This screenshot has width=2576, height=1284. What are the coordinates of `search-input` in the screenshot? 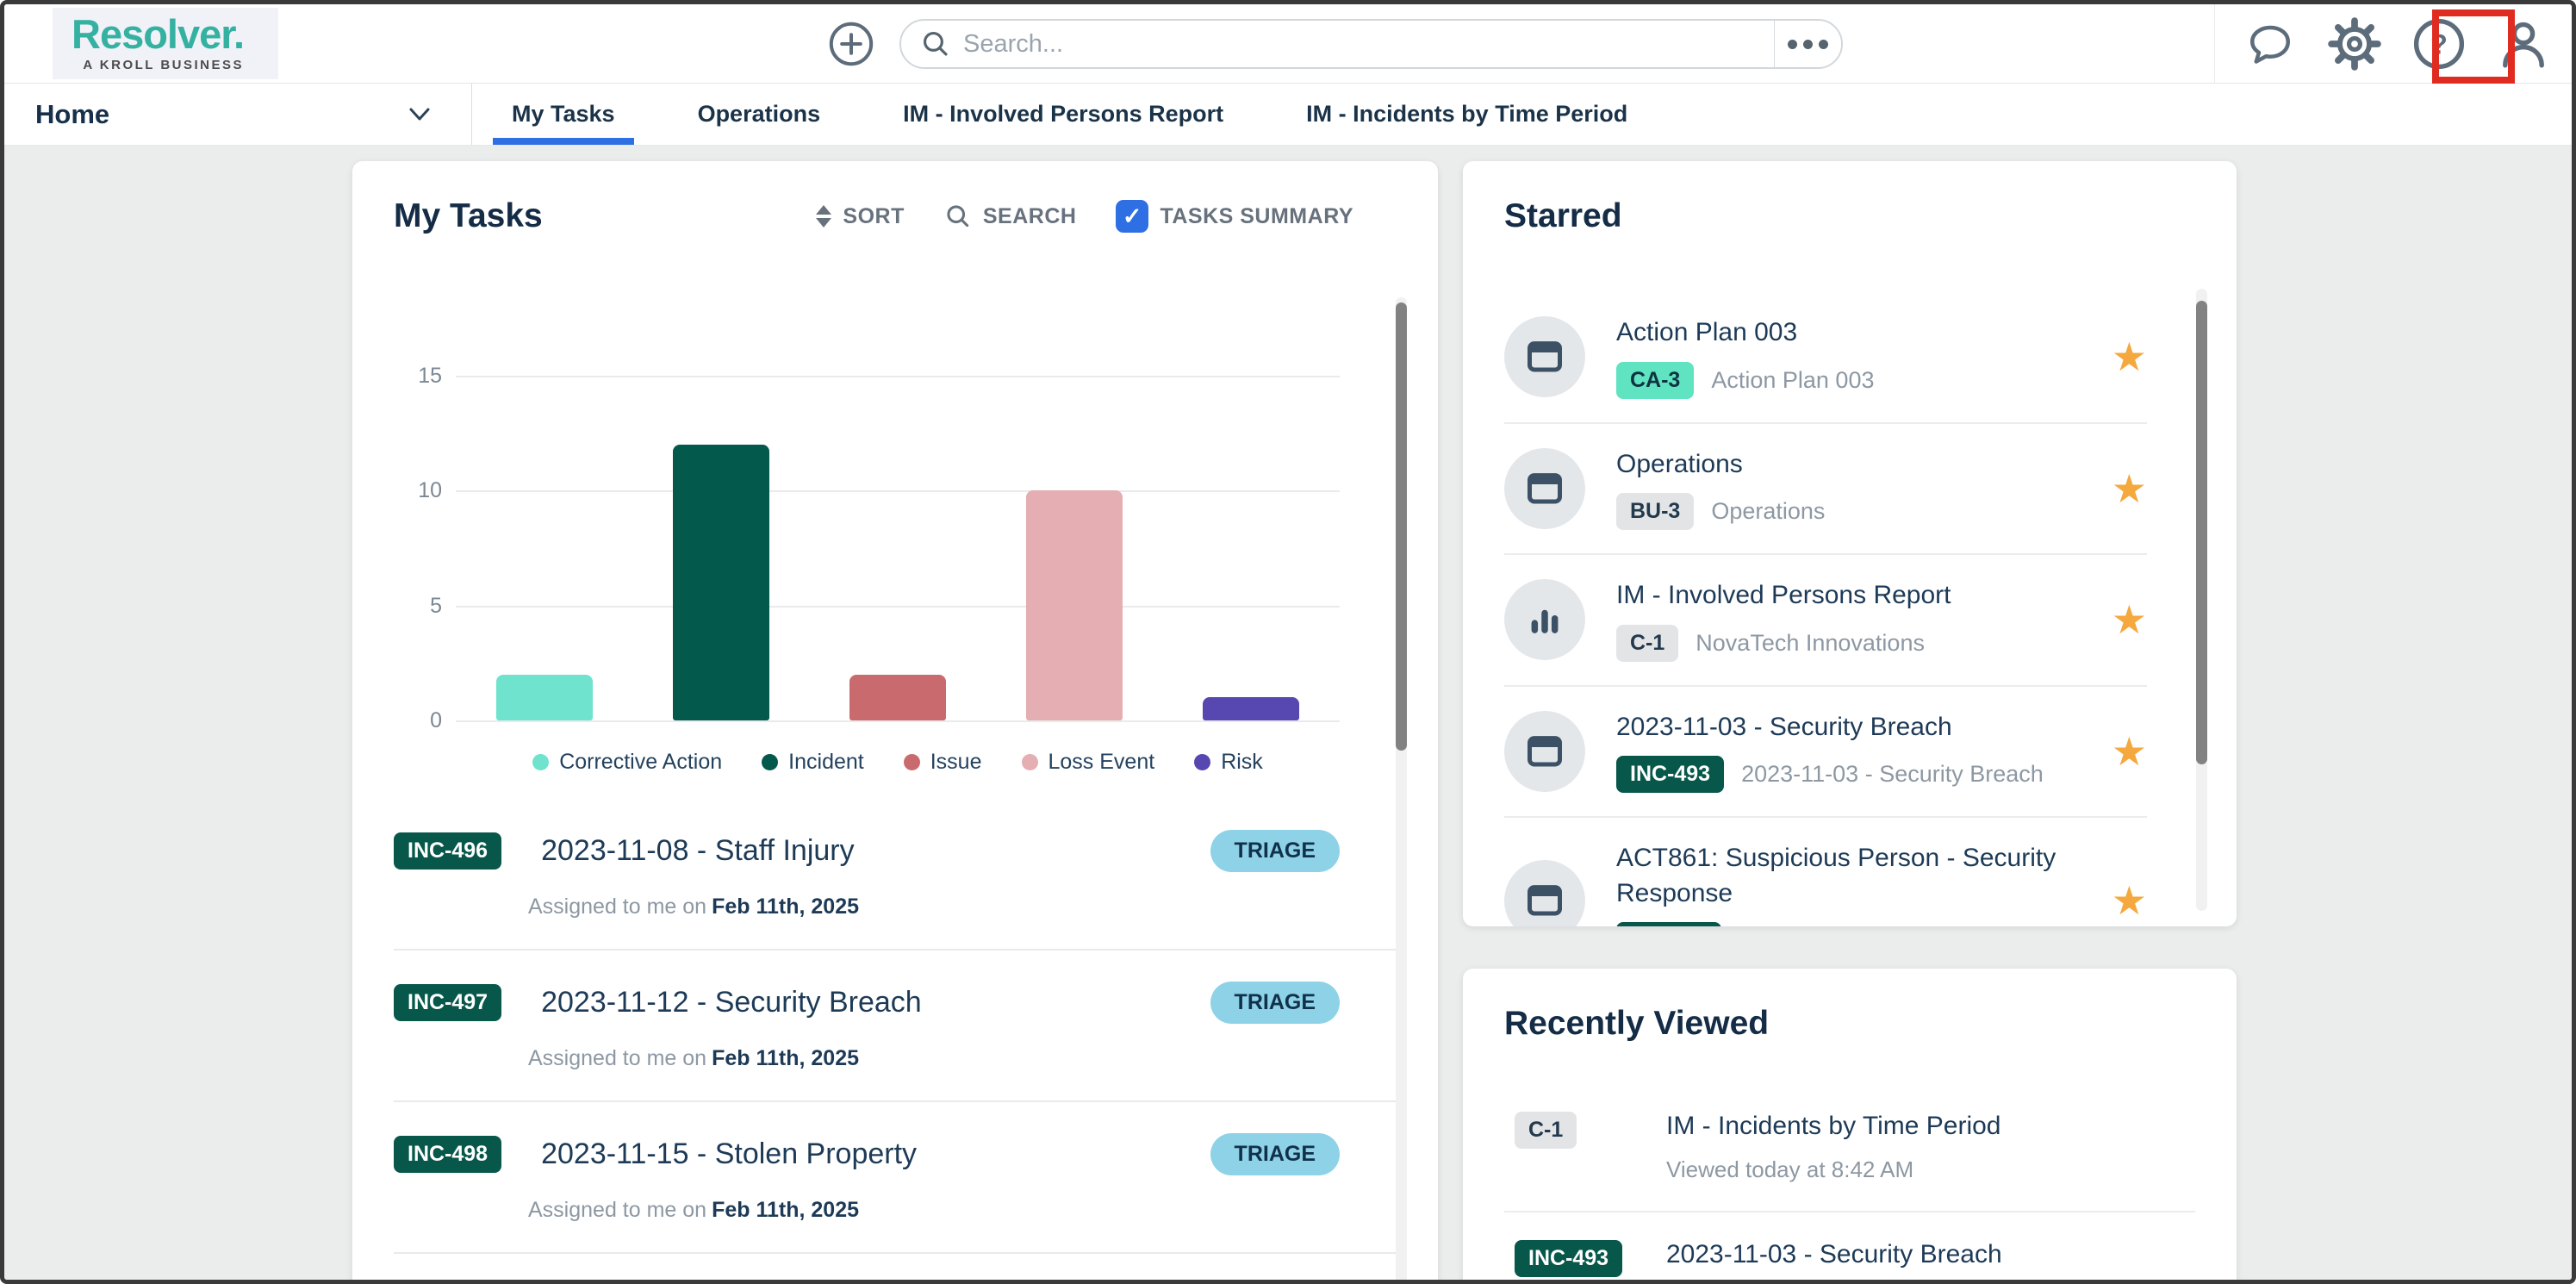 It's located at (1369, 44).